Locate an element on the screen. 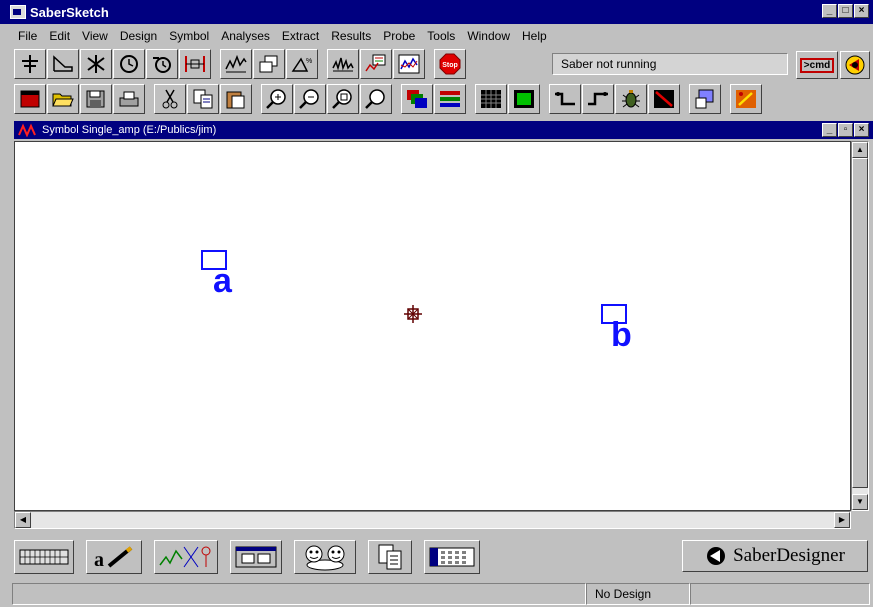 The image size is (873, 607). menu-help: Help is located at coordinates (534, 36).